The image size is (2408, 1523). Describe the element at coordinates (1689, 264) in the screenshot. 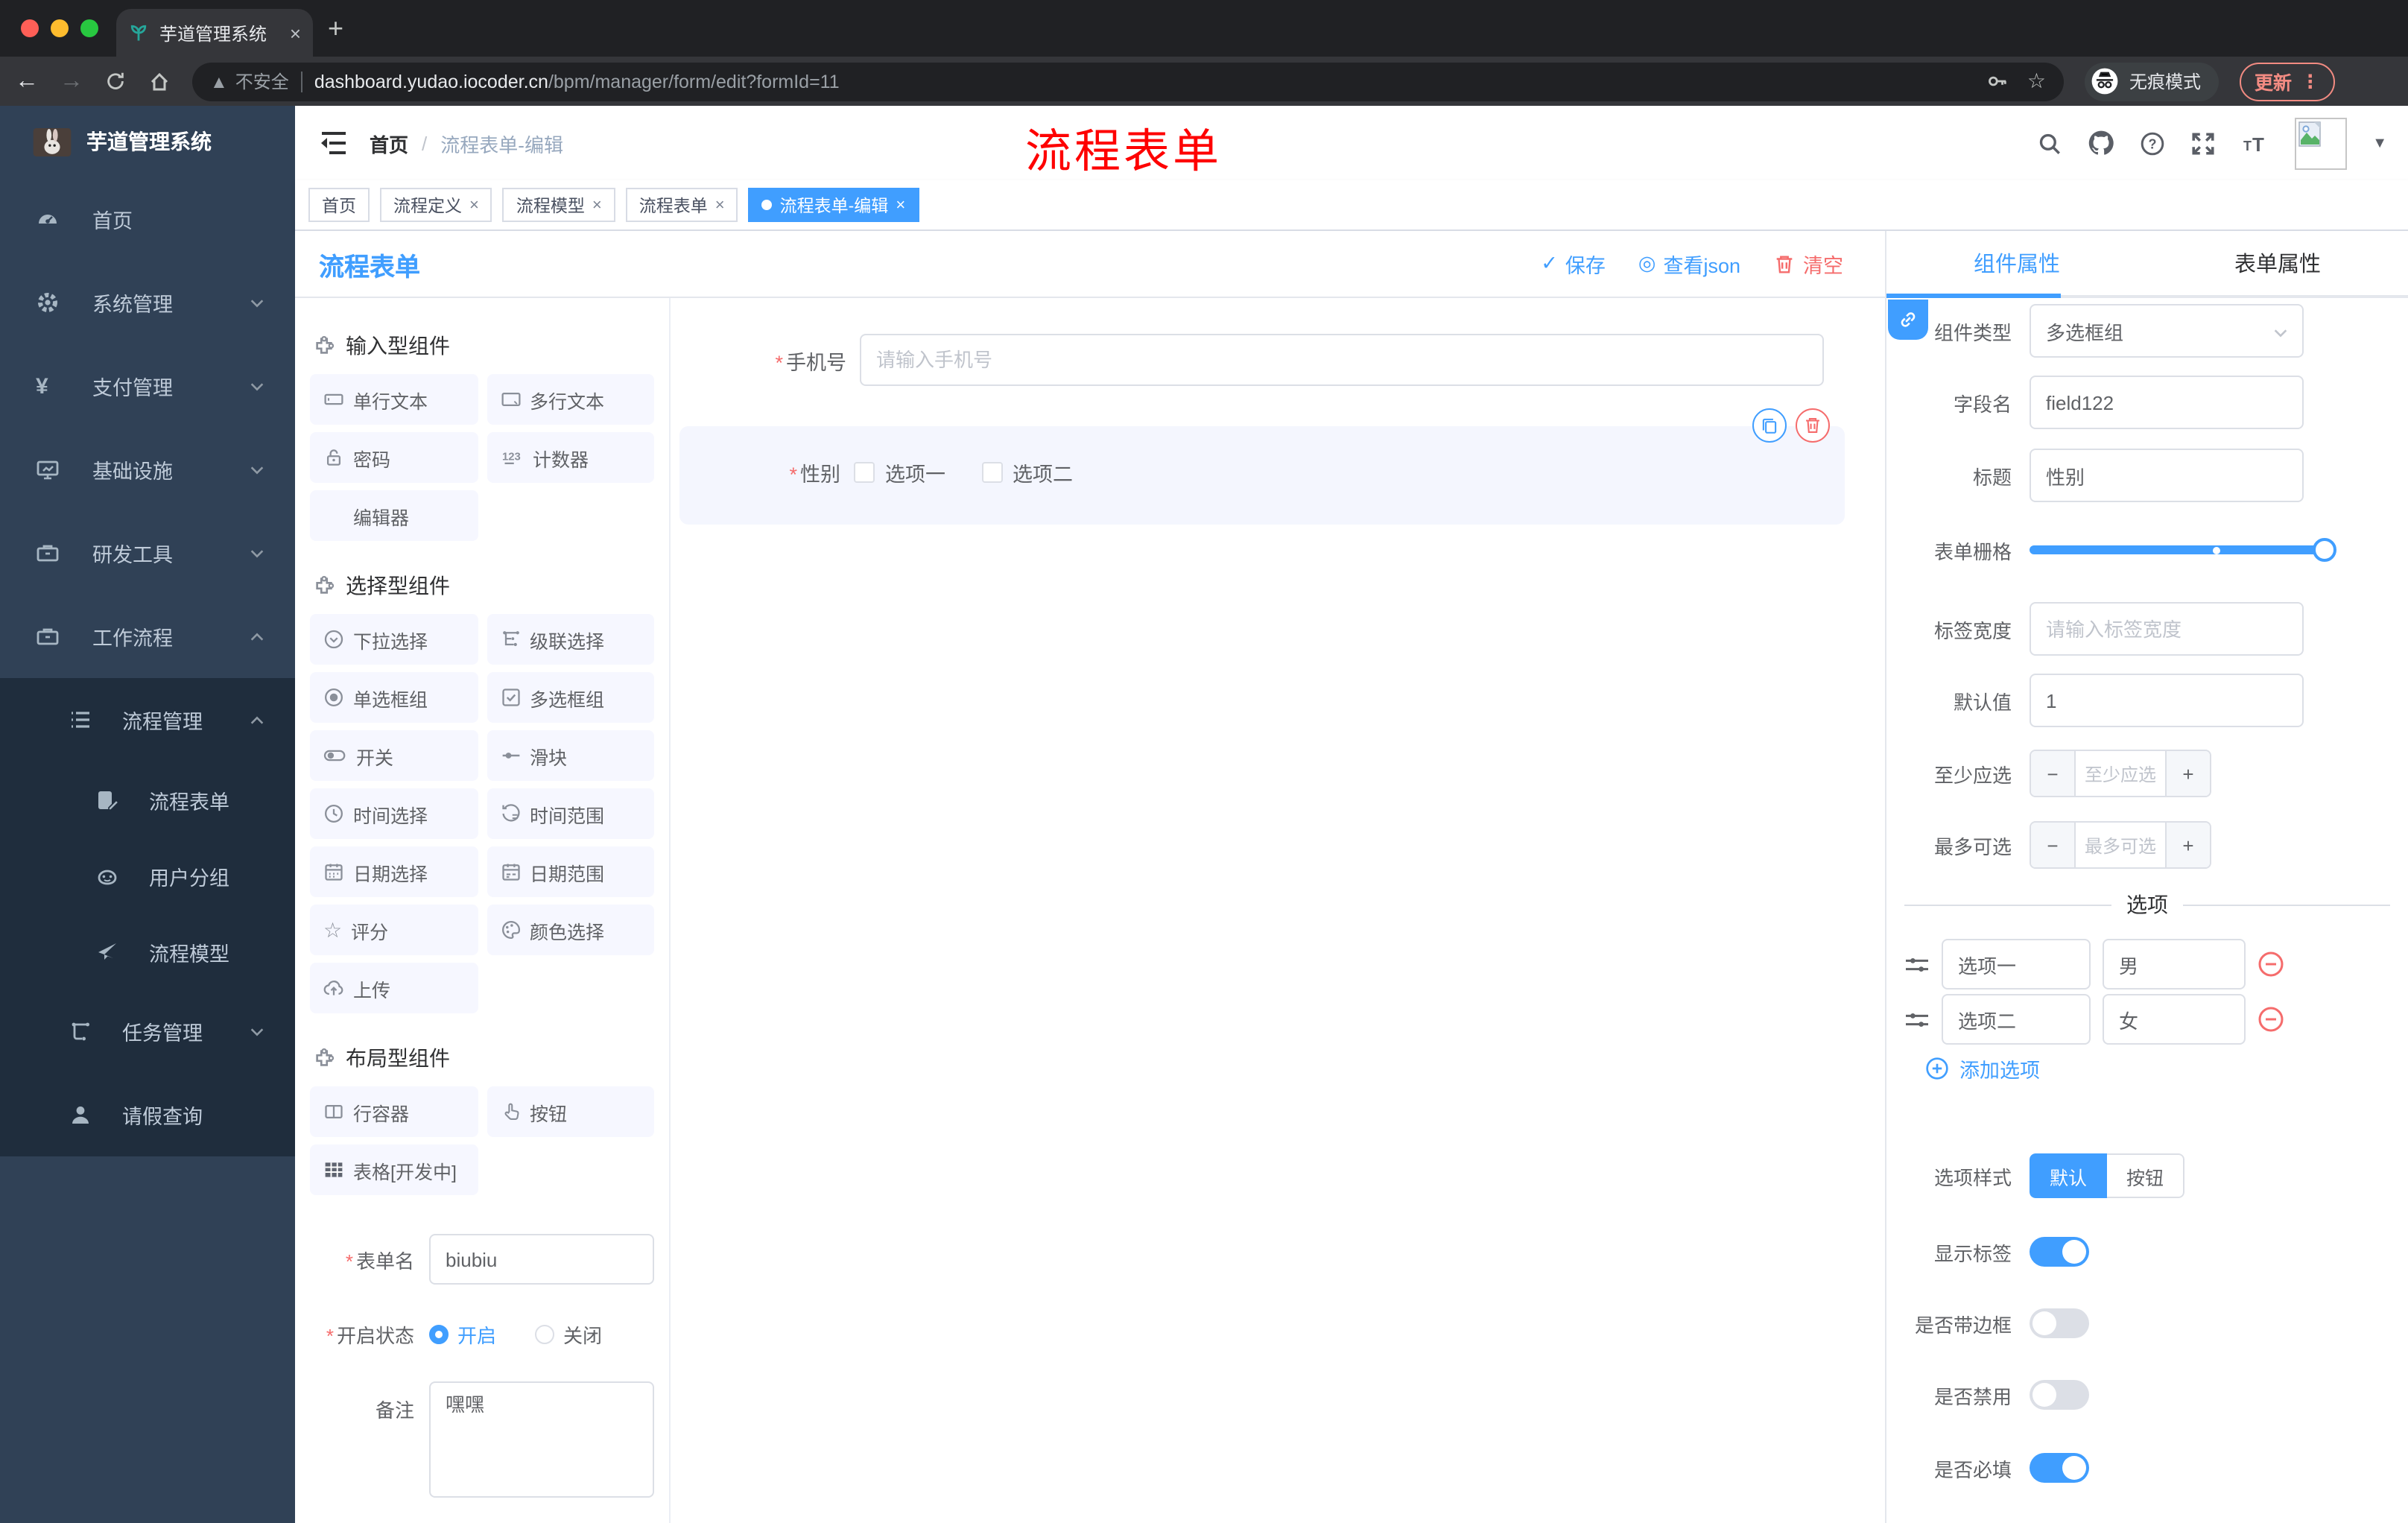

I see `view-json-button: ◎ 查看json` at that location.